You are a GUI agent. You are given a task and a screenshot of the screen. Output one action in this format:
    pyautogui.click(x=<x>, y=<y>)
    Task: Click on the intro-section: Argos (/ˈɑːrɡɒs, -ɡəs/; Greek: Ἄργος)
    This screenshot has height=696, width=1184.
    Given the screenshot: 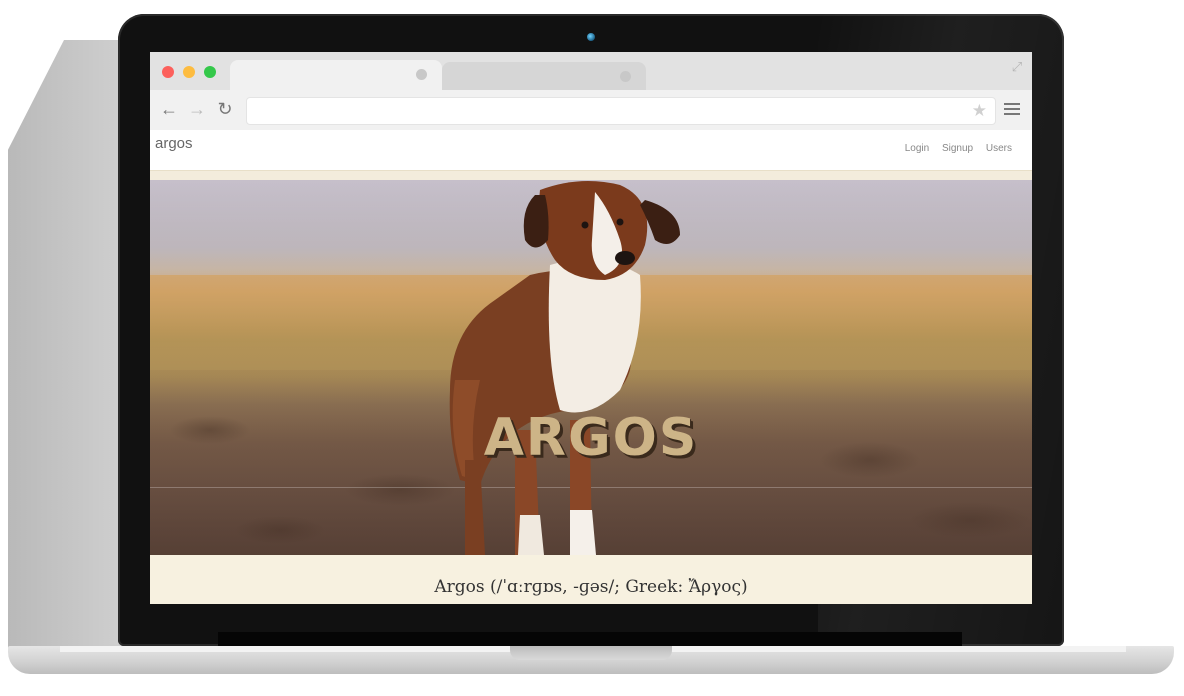 What is the action you would take?
    pyautogui.click(x=591, y=579)
    